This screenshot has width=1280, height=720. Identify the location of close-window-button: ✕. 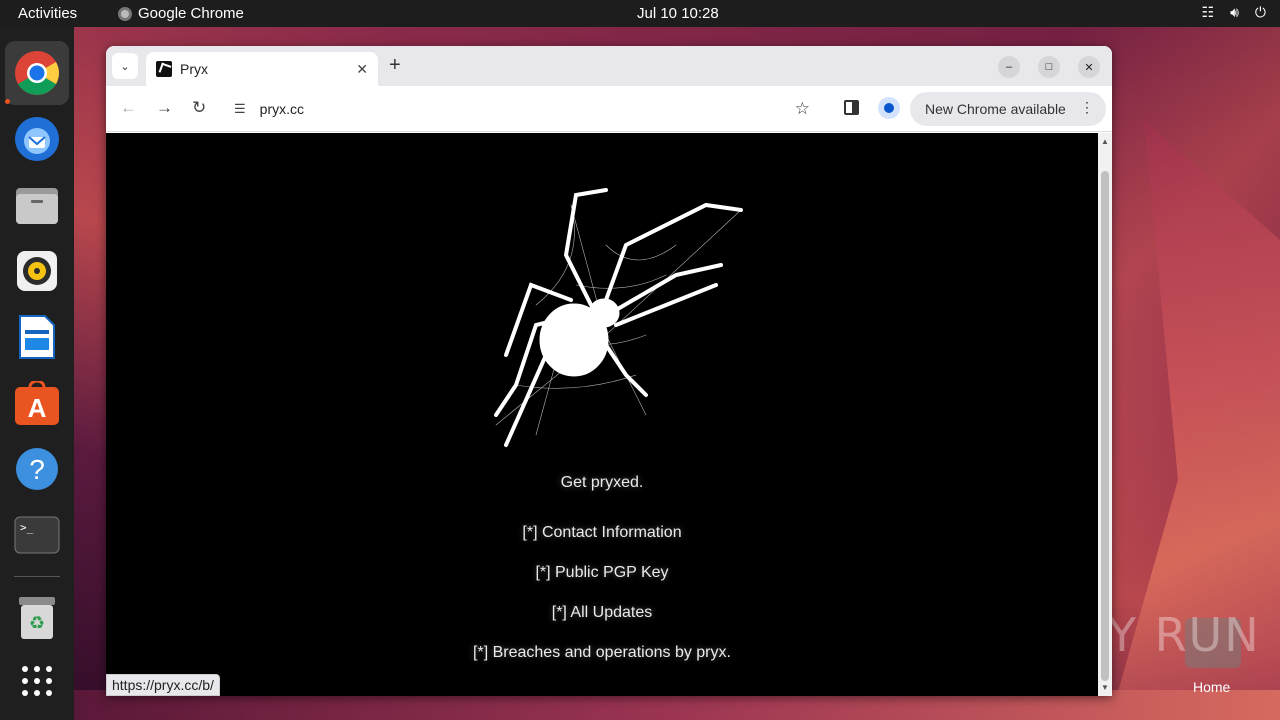
(1089, 67).